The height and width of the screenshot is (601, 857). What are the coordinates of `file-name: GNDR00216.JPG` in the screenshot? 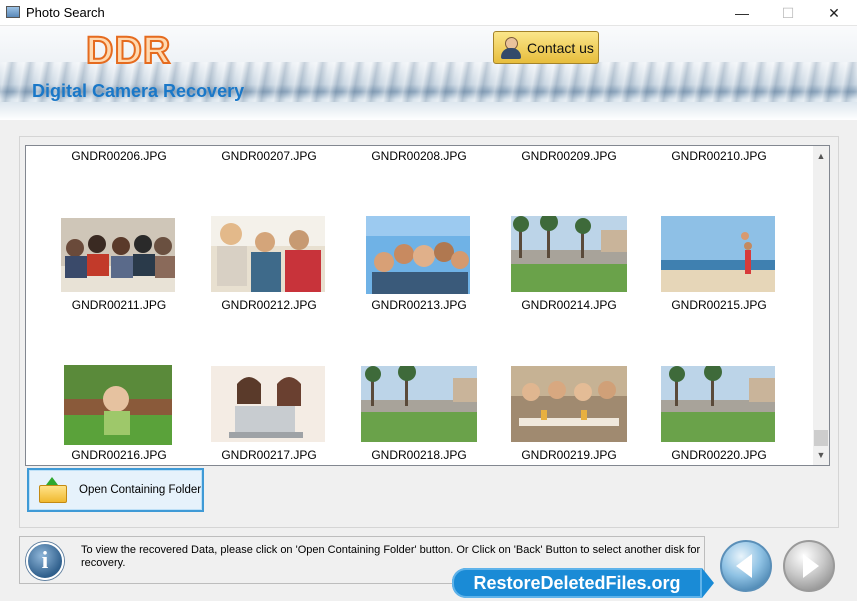 It's located at (119, 455).